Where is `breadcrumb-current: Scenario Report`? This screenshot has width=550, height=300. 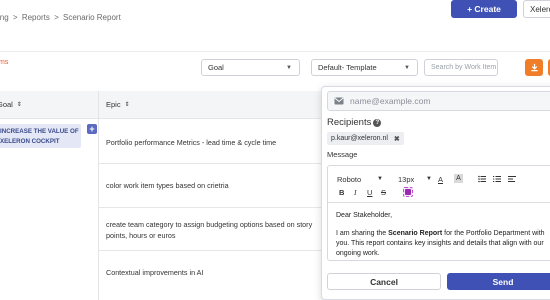 breadcrumb-current: Scenario Report is located at coordinates (91, 17).